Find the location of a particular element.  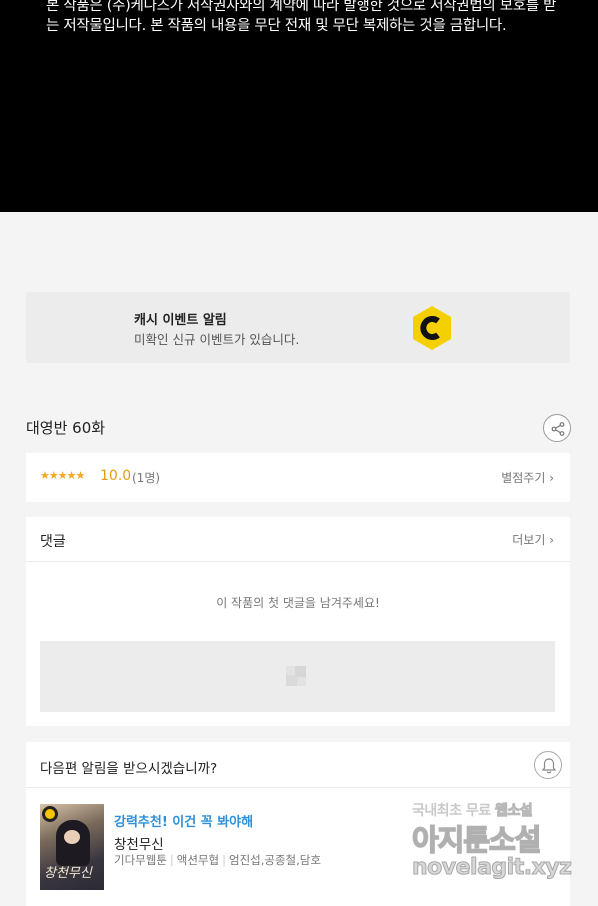

bell-icon is located at coordinates (549, 766).